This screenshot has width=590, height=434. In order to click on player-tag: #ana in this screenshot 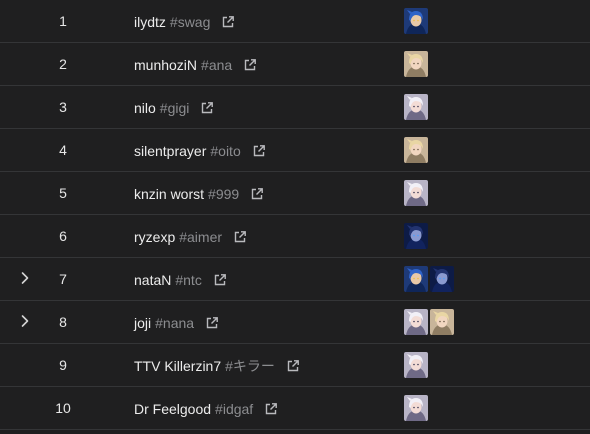, I will do `click(217, 64)`.